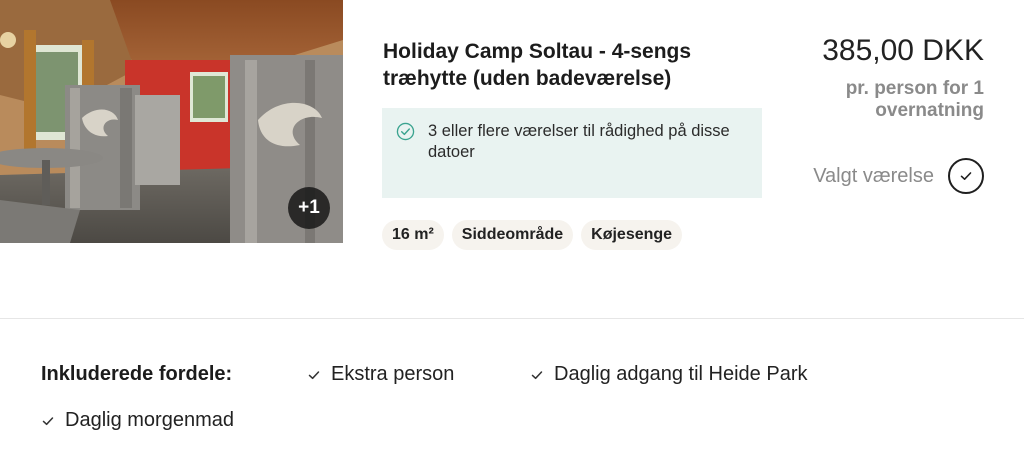  What do you see at coordinates (903, 50) in the screenshot?
I see `price: 385,00 DKK` at bounding box center [903, 50].